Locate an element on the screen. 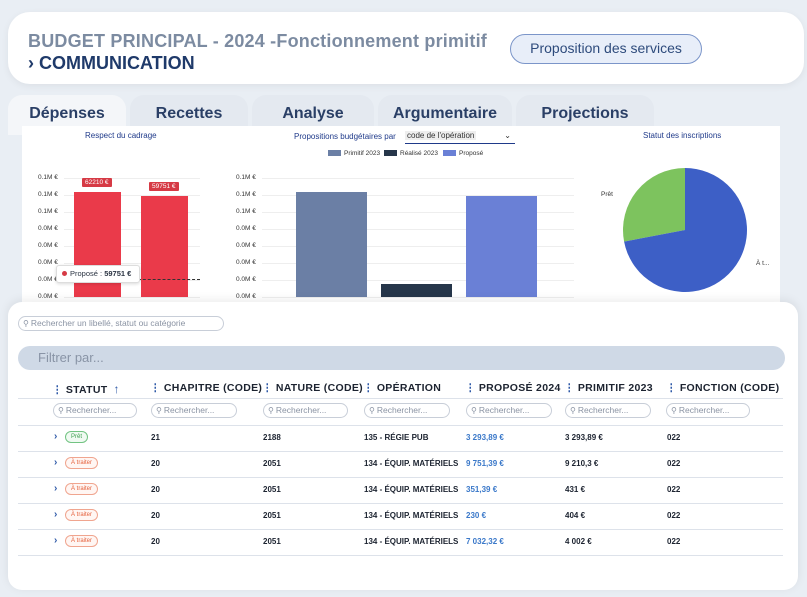 Image resolution: width=807 pixels, height=597 pixels. chart-tooltip: Proposé : 59751 € is located at coordinates (98, 274).